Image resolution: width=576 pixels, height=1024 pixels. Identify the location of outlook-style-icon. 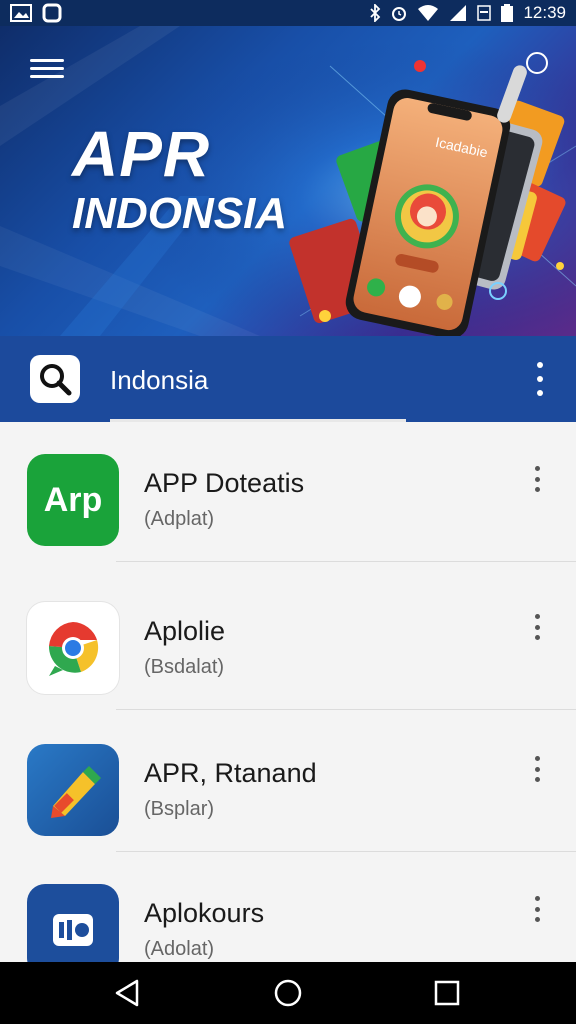
(73, 923).